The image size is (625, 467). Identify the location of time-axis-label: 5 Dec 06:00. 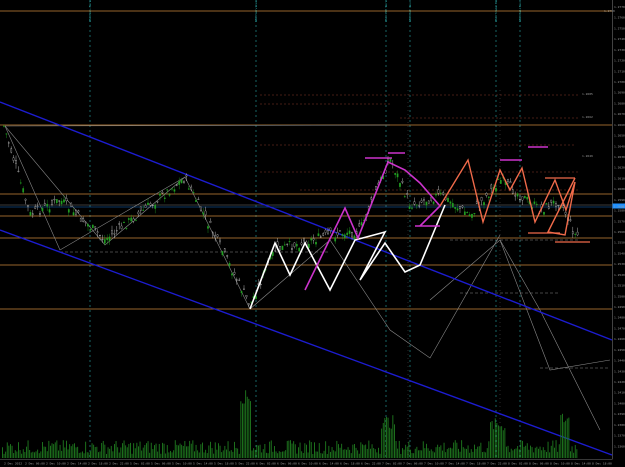
(161, 464).